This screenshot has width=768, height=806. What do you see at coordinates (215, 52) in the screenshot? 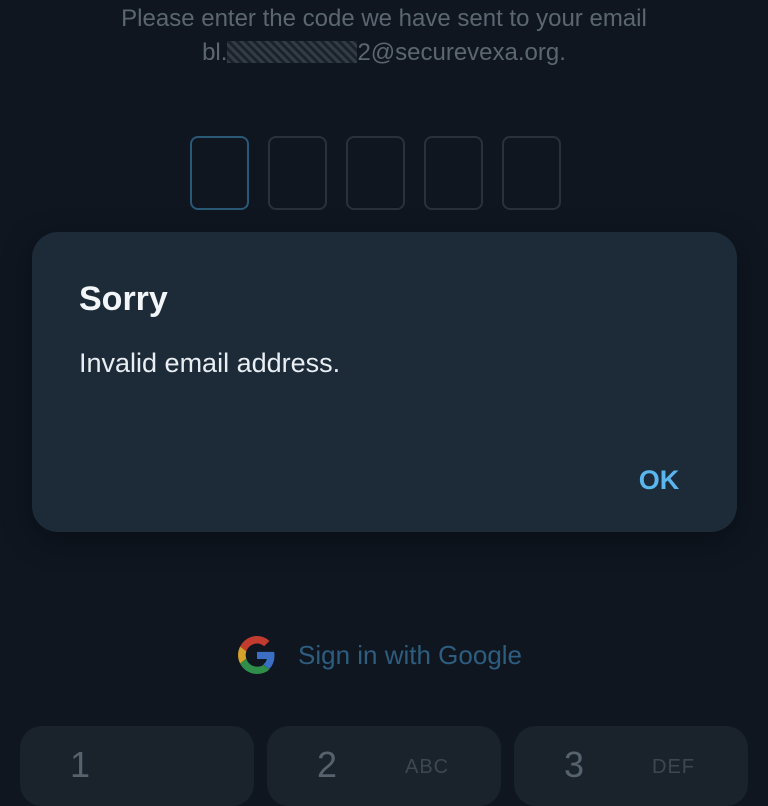
I see `email-prefix: bl.` at bounding box center [215, 52].